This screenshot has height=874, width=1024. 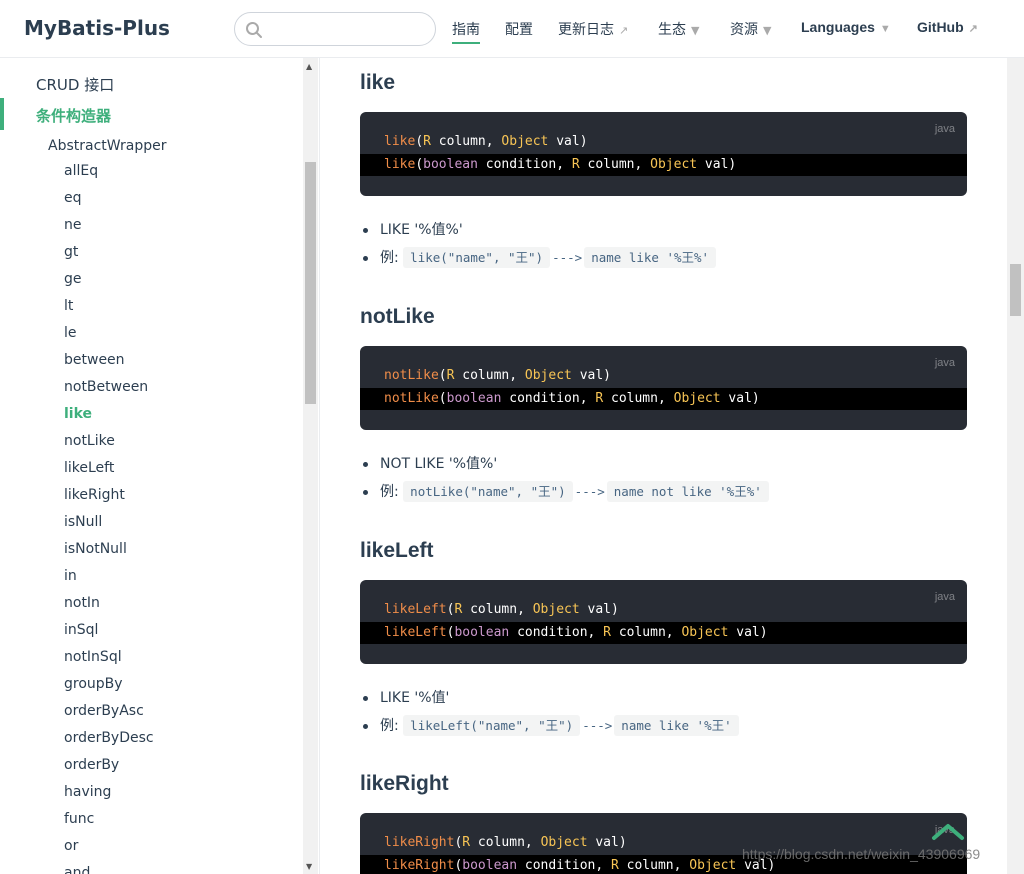 I want to click on nav-ecosystem: 生态 ▼, so click(x=678, y=29).